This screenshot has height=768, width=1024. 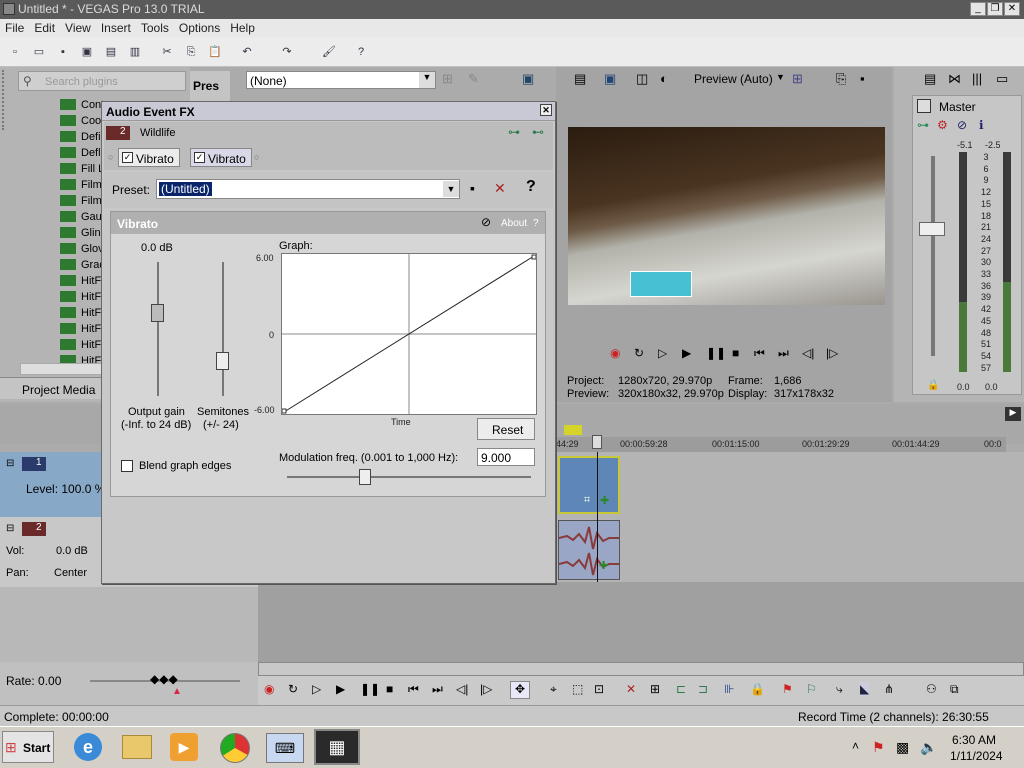 I want to click on about-help-link: ?, so click(x=536, y=223).